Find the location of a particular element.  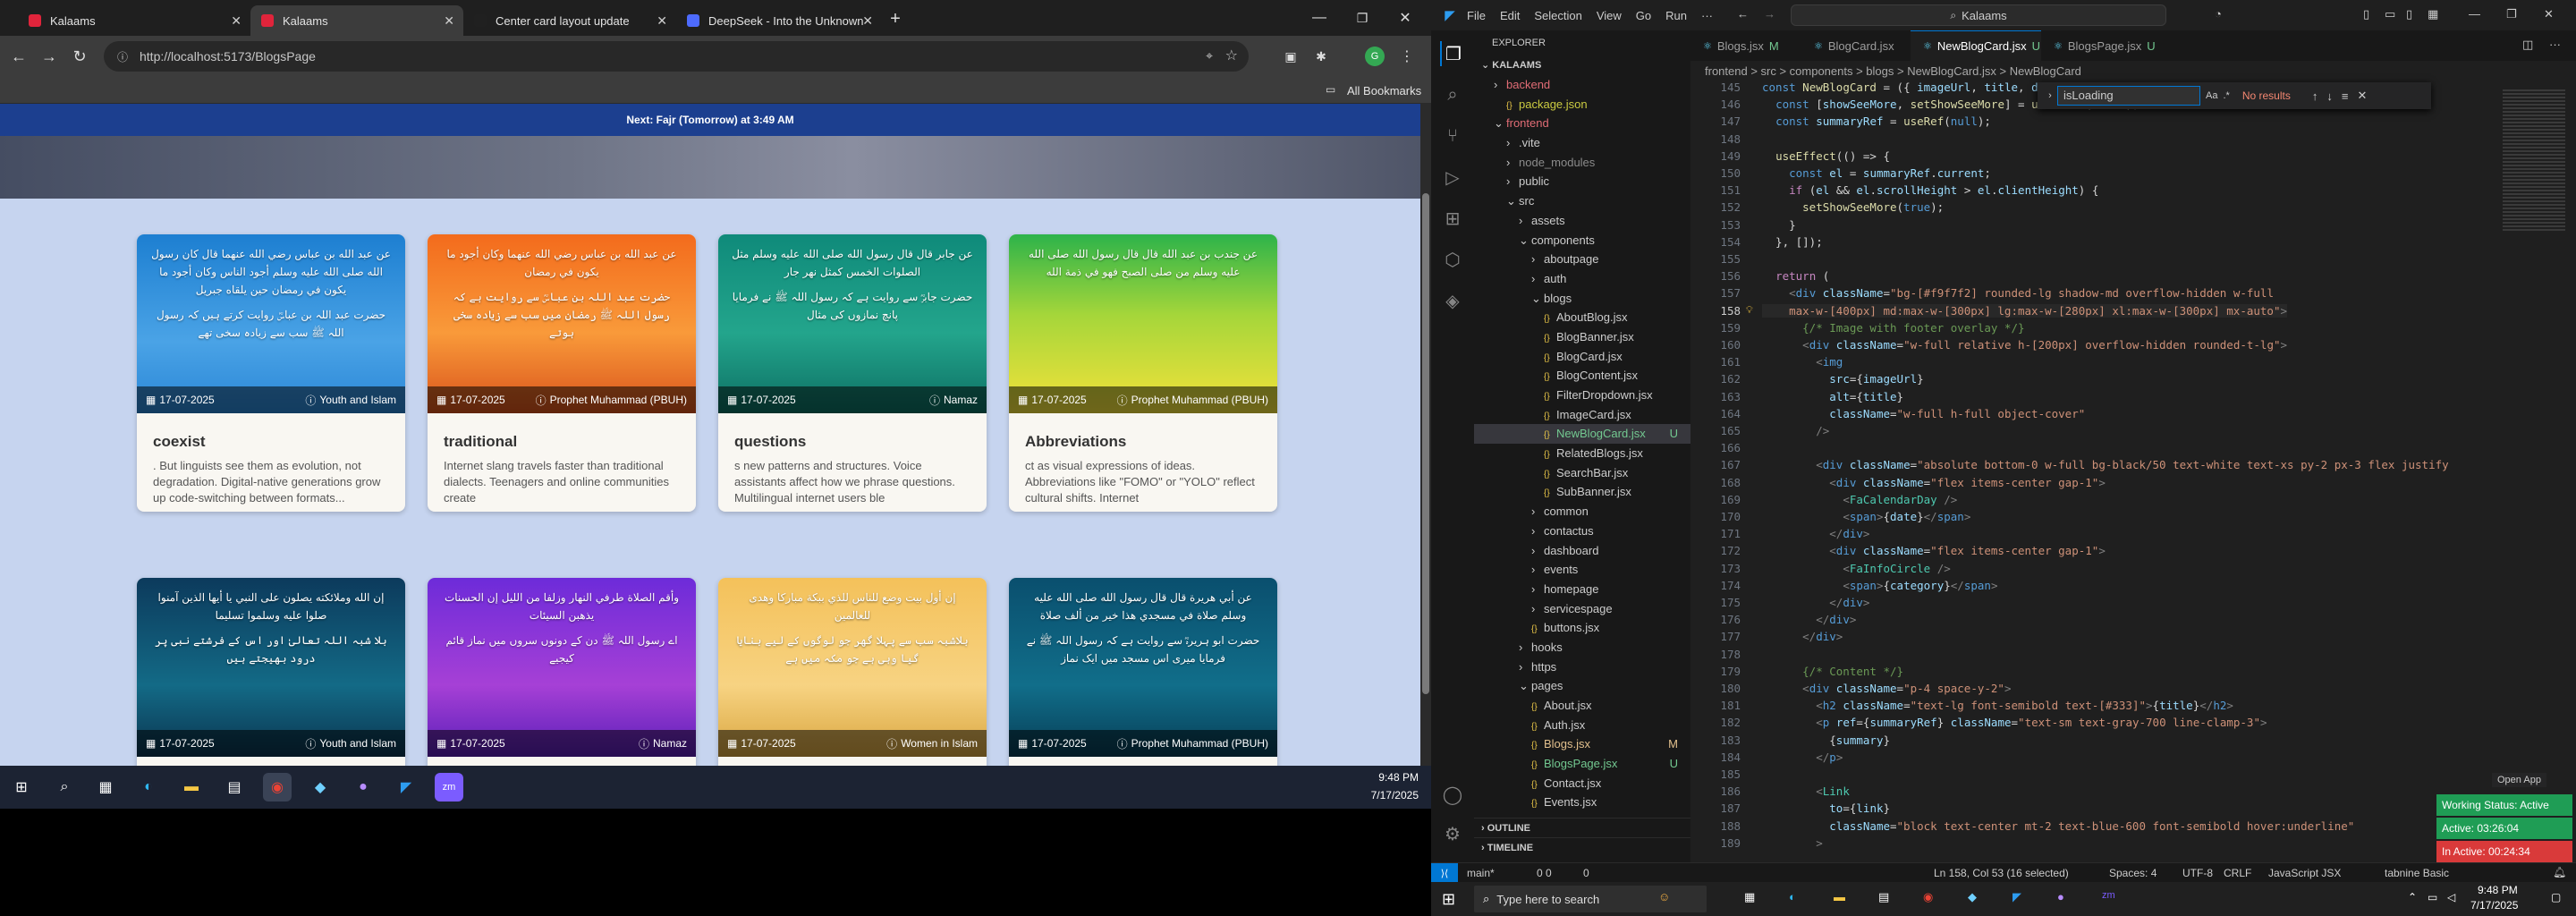

edge-icon: ◐ is located at coordinates (148, 787).